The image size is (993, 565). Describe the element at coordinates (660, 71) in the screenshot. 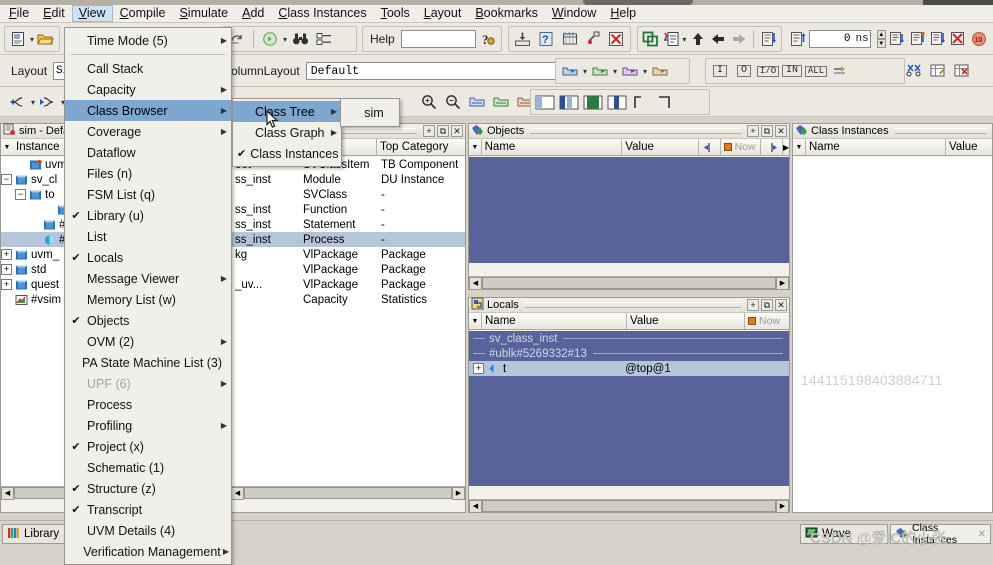

I see `wave-tool-4-icon` at that location.